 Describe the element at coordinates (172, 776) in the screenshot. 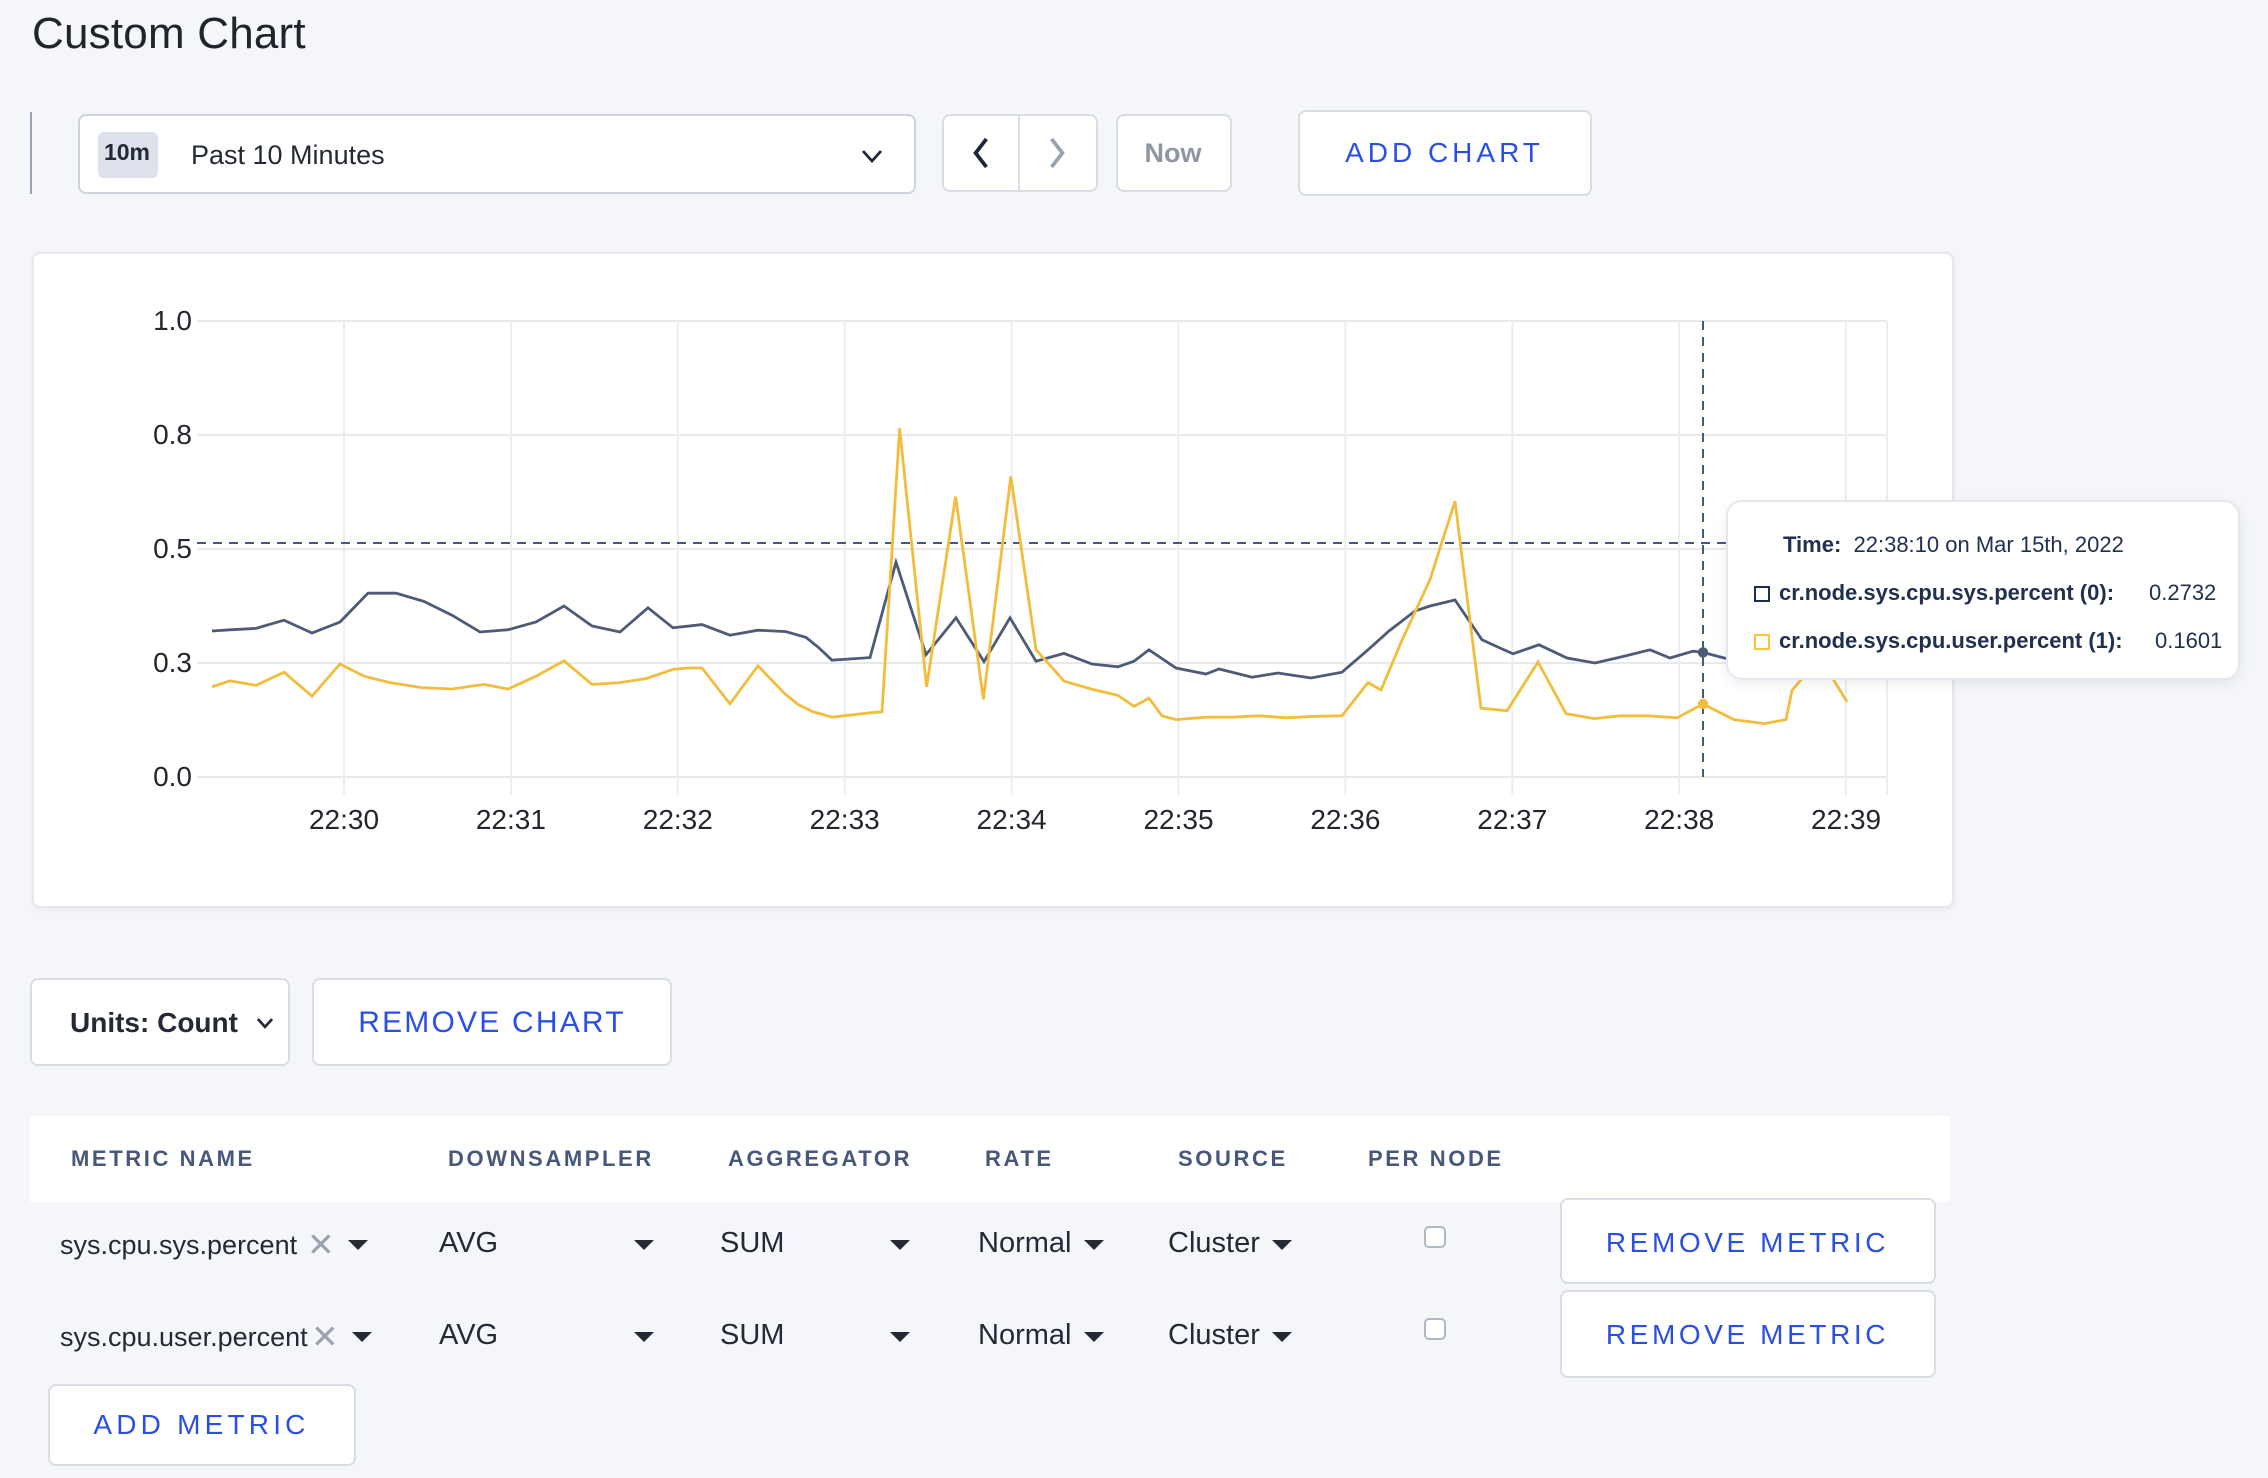

I see `svg-text: 0.0` at that location.